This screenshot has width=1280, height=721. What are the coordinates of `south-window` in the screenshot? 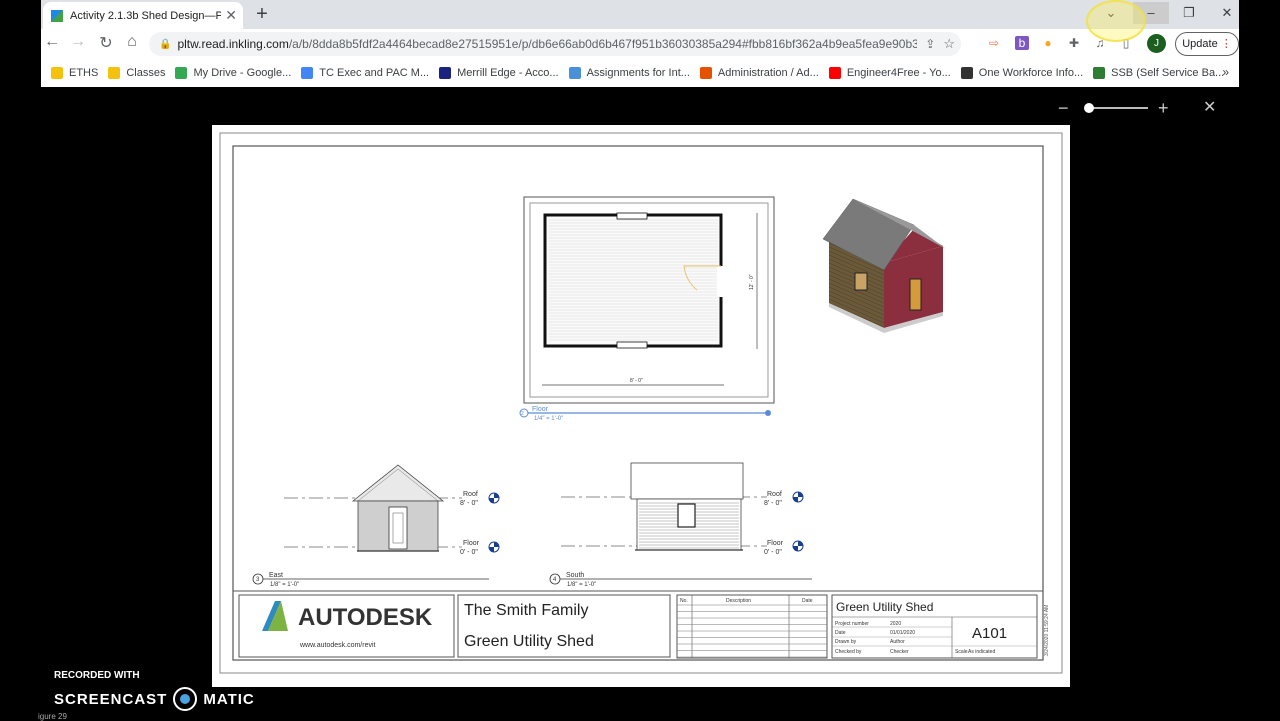 It's located at (686, 515).